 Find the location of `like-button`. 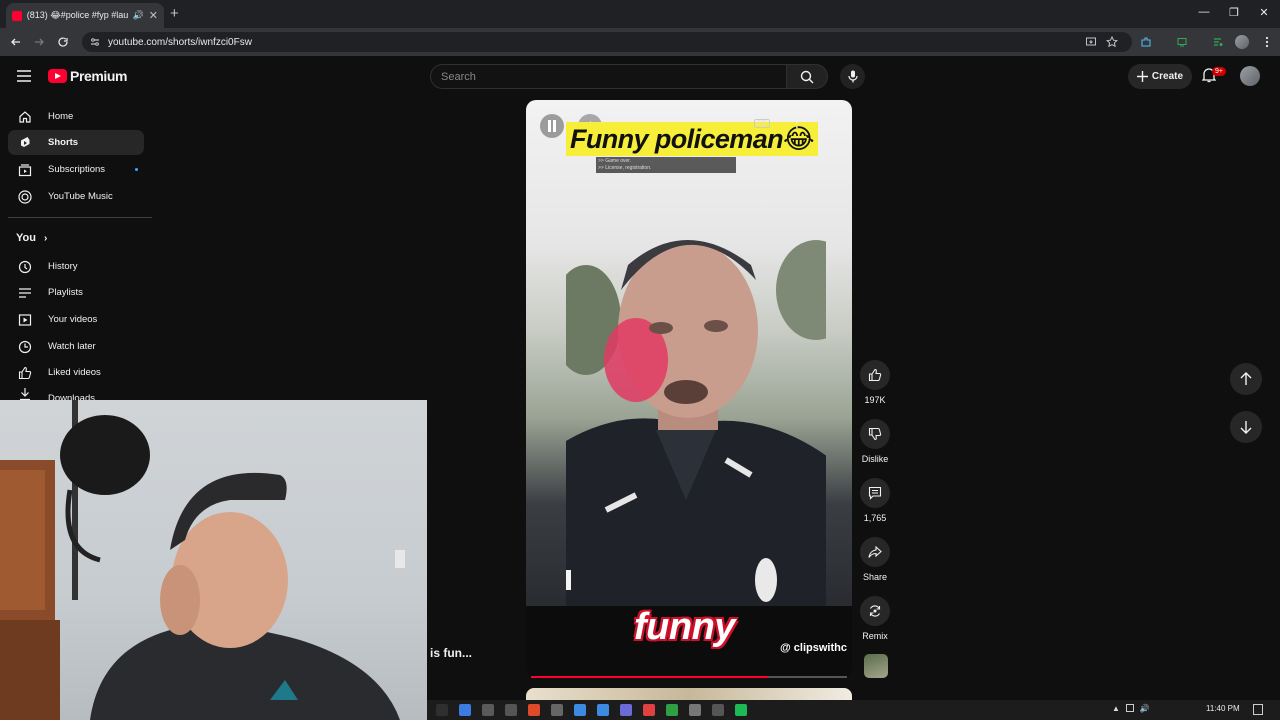

like-button is located at coordinates (875, 375).